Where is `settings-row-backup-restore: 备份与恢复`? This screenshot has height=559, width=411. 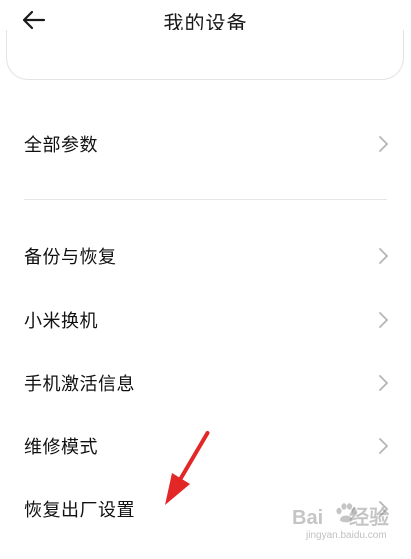 settings-row-backup-restore: 备份与恢复 is located at coordinates (205, 256).